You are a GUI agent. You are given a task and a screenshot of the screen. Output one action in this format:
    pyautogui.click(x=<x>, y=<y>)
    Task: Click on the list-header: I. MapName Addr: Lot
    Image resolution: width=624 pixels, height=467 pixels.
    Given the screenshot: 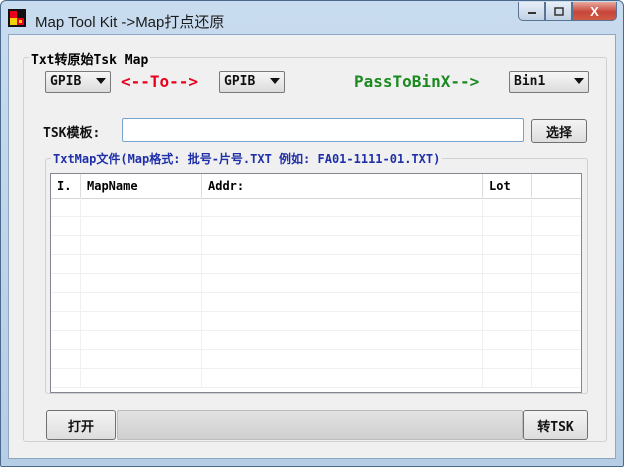 What is the action you would take?
    pyautogui.click(x=316, y=186)
    